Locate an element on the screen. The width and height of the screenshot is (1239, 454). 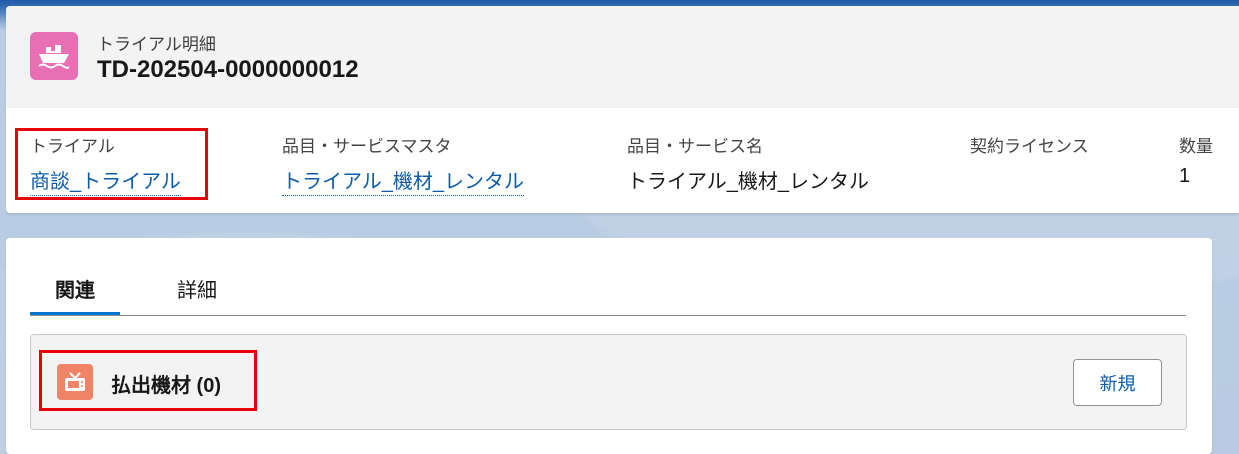
field-label: トライアル is located at coordinates (72, 146).